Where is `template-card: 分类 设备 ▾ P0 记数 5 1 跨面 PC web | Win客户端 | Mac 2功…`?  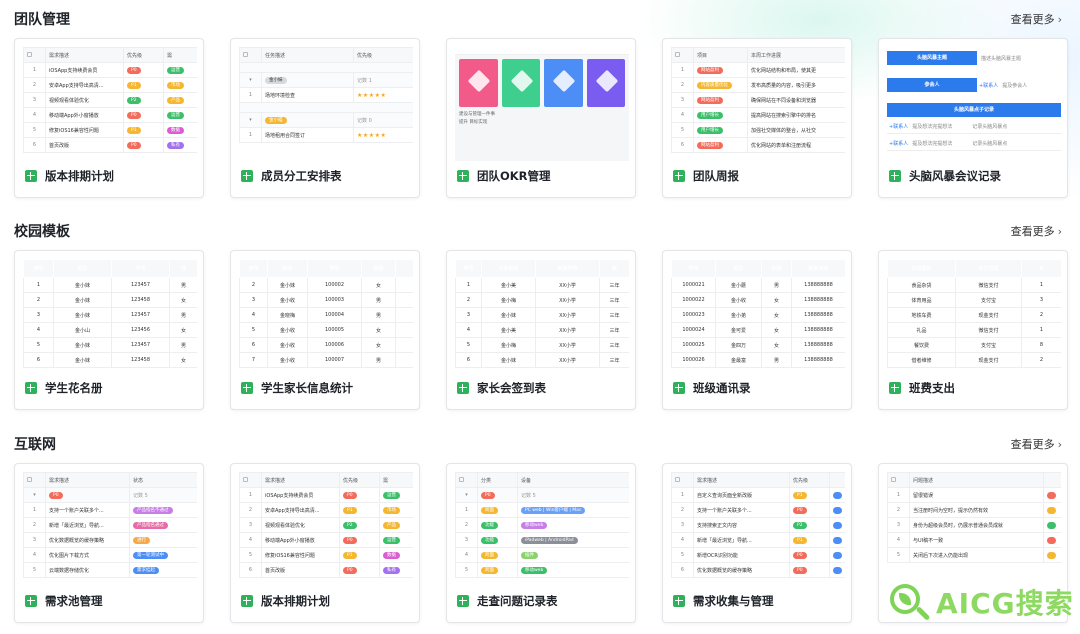 template-card: 分类 设备 ▾ P0 记数 5 1 跨面 PC web | Win客户端 | Mac 2功… is located at coordinates (541, 543).